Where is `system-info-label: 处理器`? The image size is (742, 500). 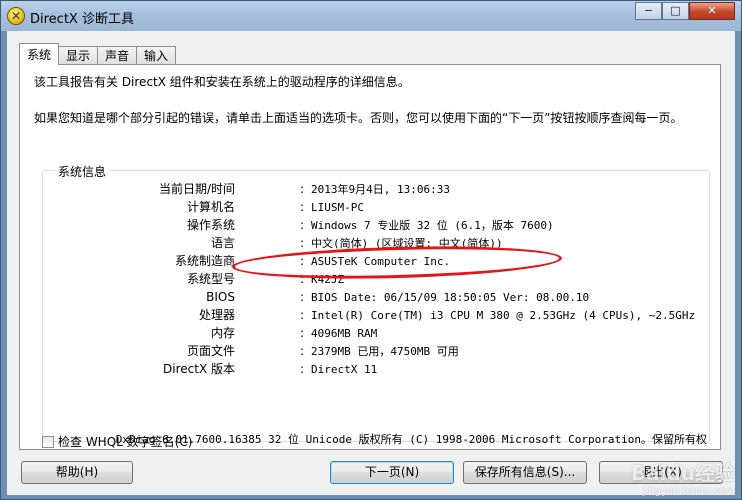 system-info-label: 处理器 is located at coordinates (216, 315).